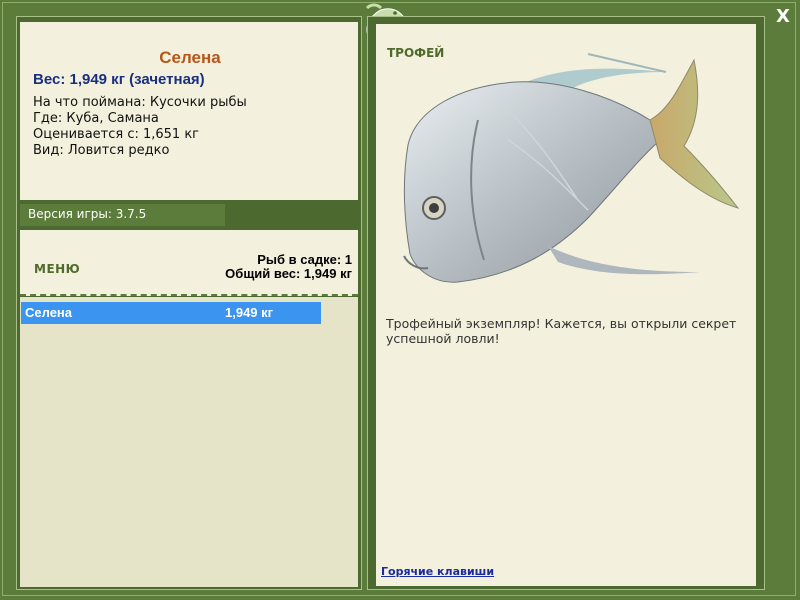  What do you see at coordinates (87, 214) in the screenshot?
I see `game-version: Версия игры: 3.7.5` at bounding box center [87, 214].